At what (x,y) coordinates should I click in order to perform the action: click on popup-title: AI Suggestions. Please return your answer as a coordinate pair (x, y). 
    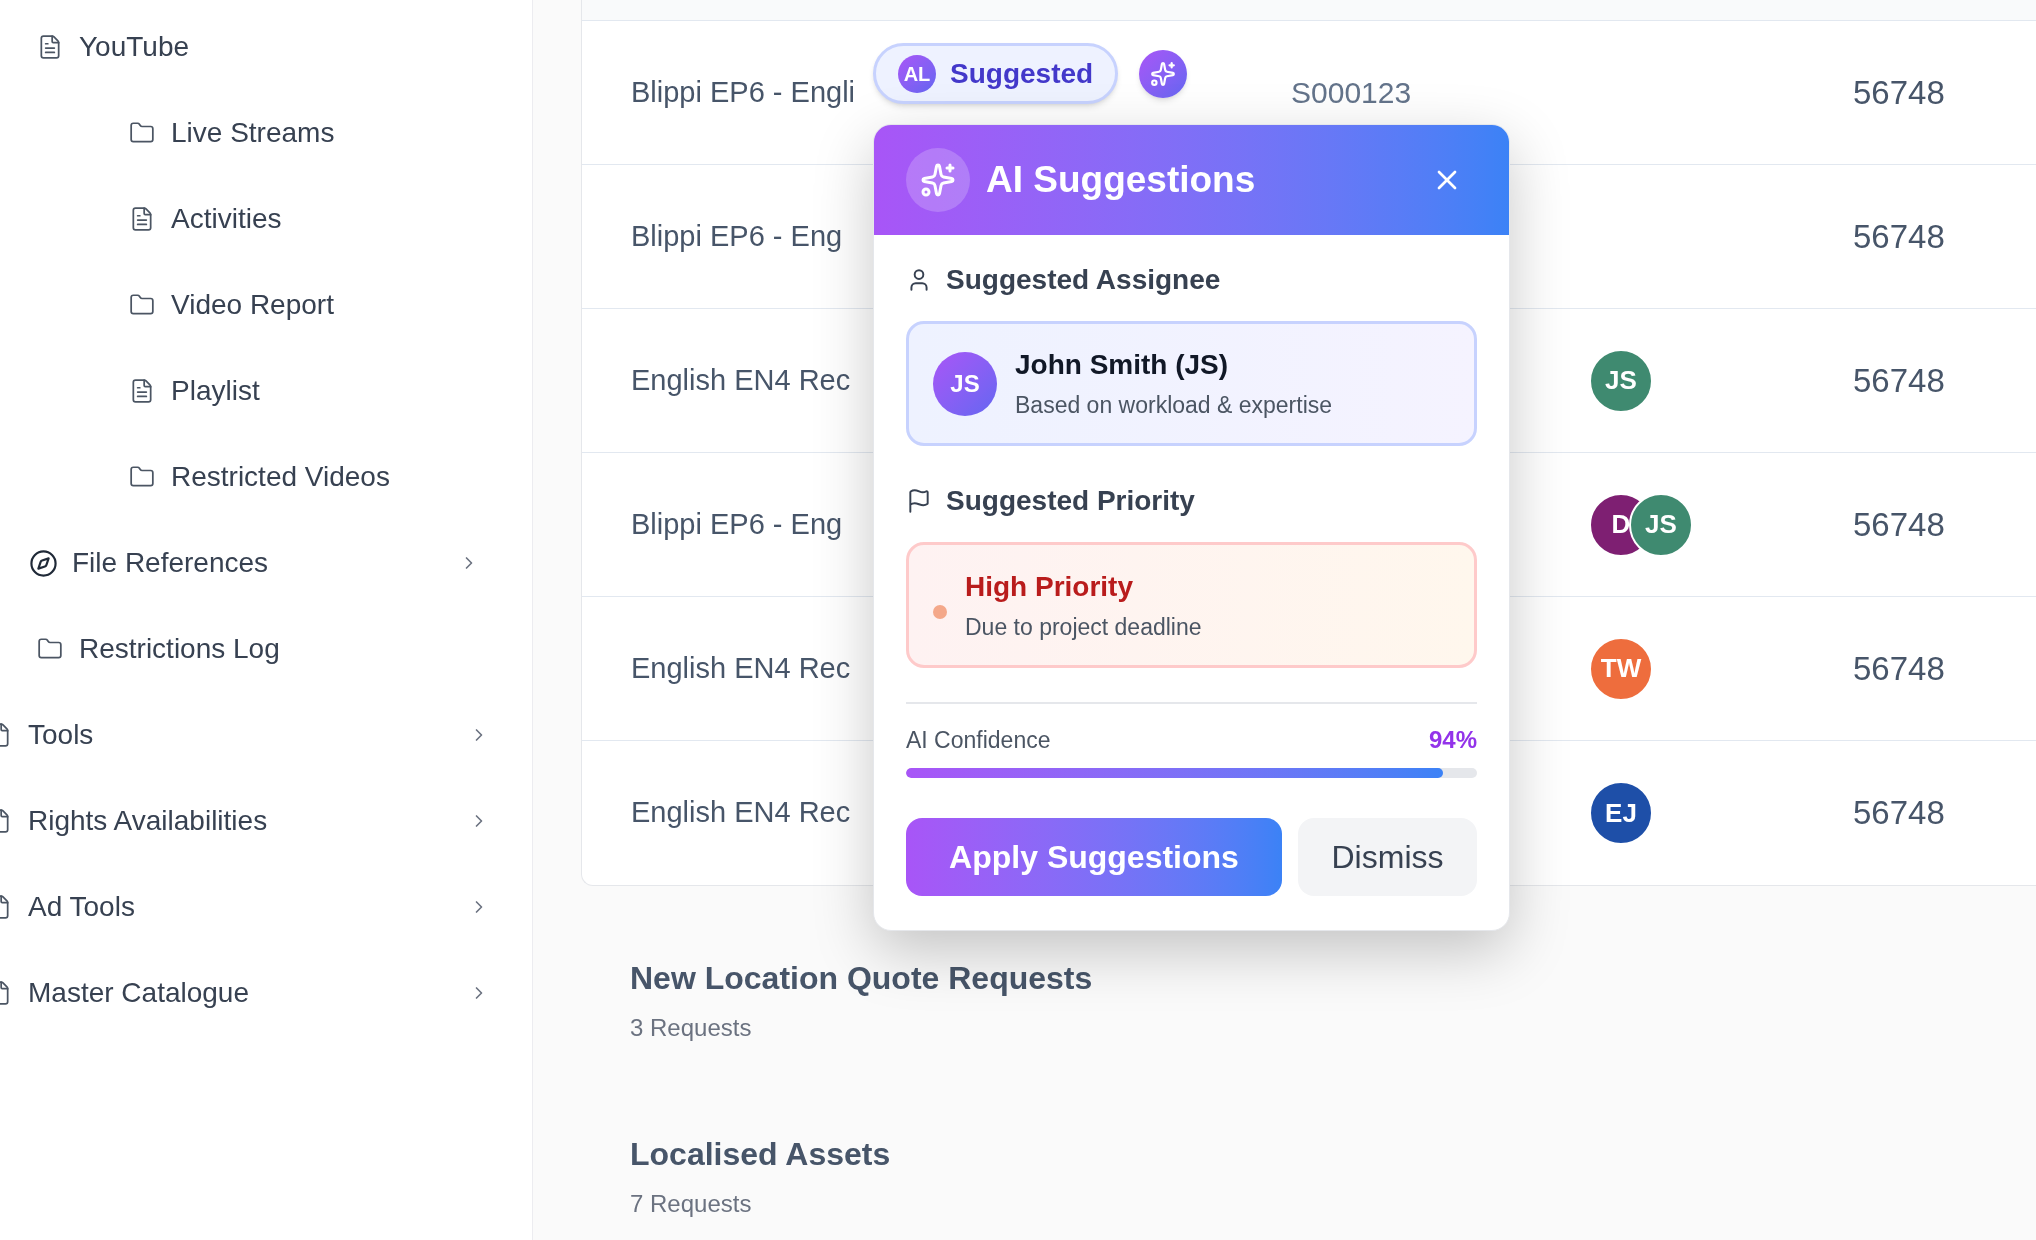
    Looking at the image, I should click on (1121, 180).